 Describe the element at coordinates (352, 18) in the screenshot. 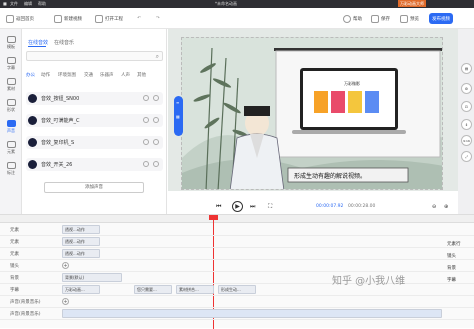

I see `help-button: 帮助` at that location.